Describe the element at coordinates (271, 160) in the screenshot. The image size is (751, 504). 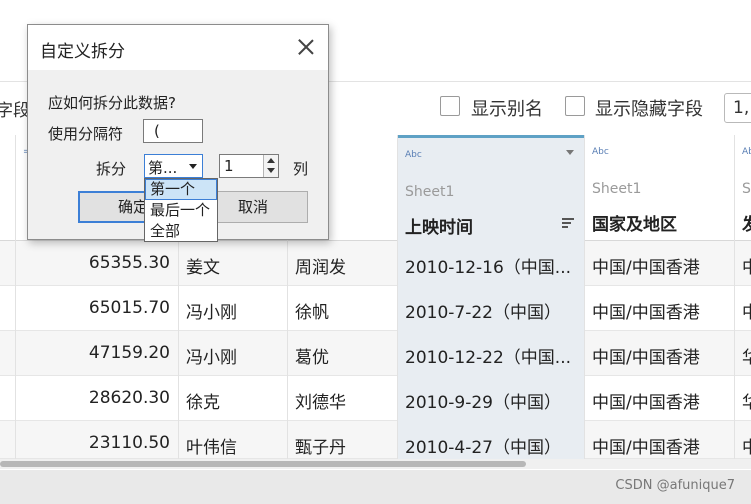
I see `stepper-up-icon` at that location.